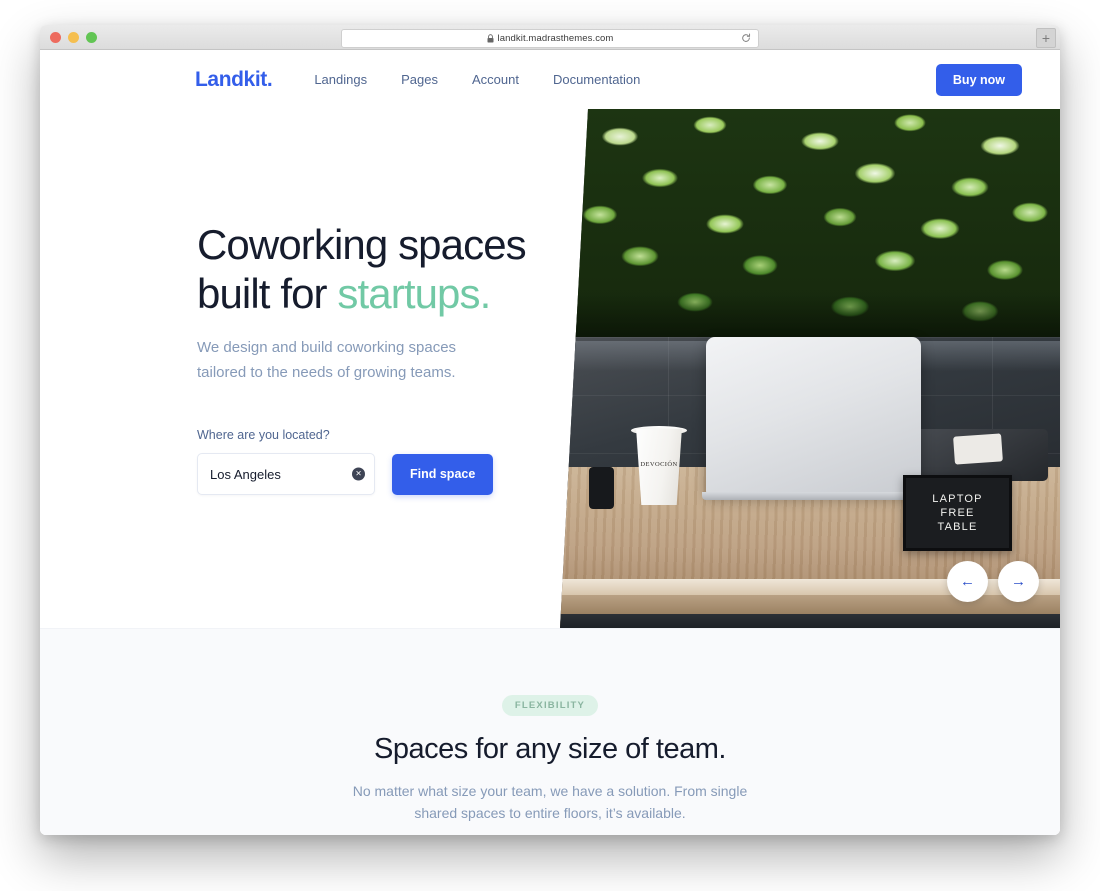  I want to click on location-form: × Find space, so click(362, 474).